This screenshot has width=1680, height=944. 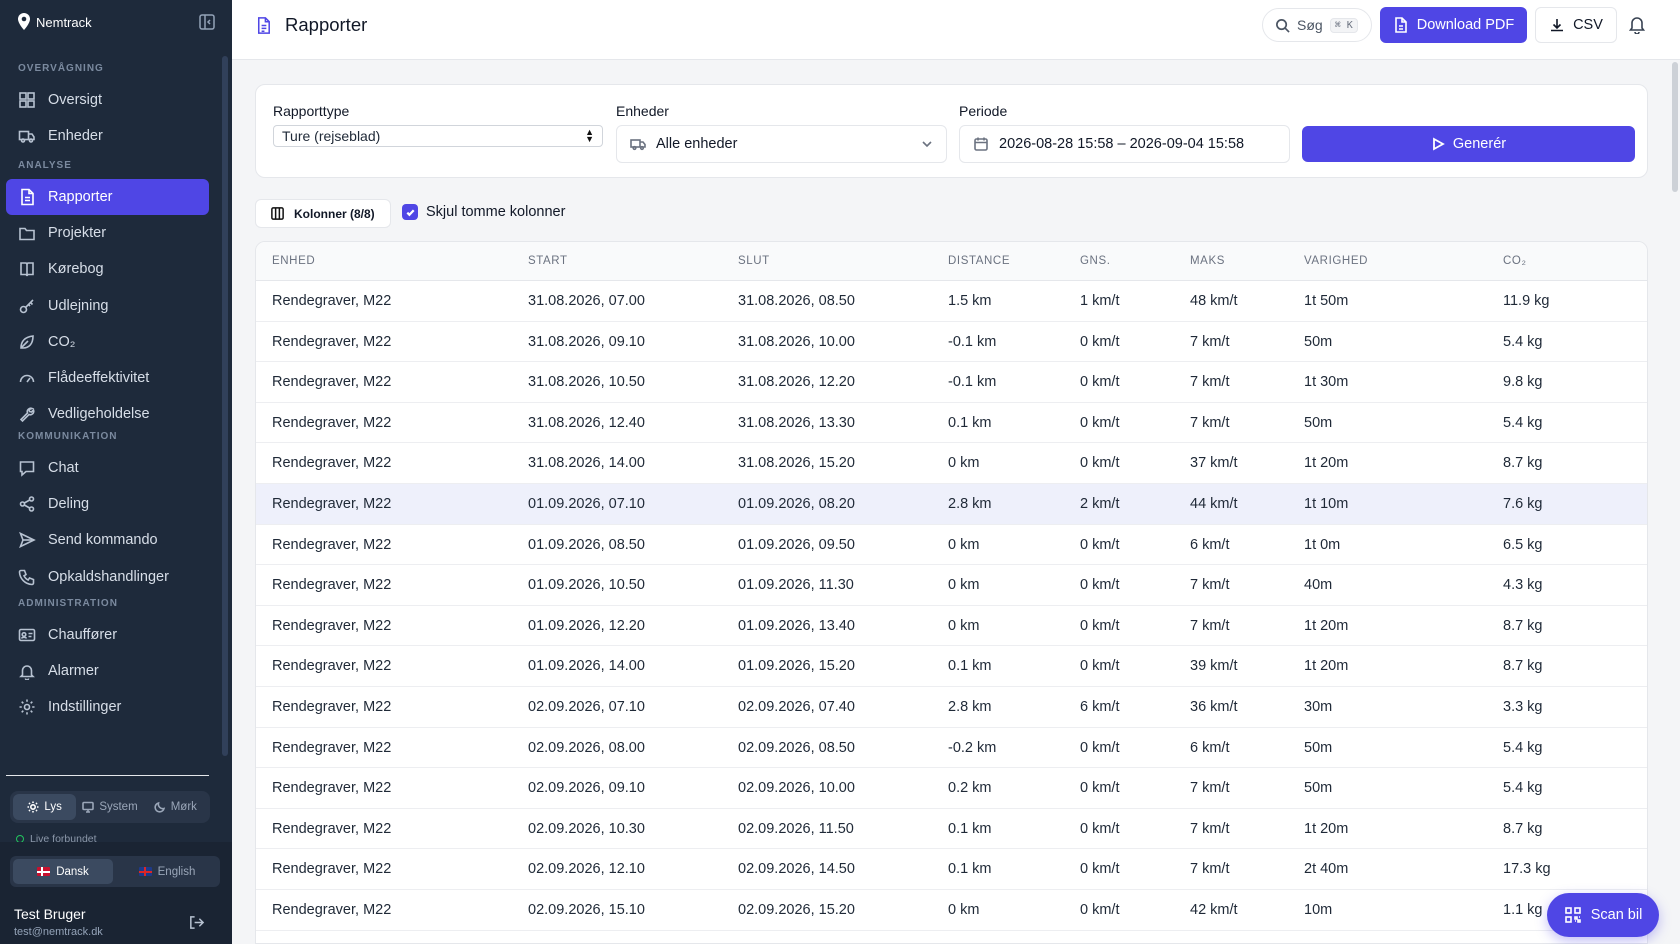 What do you see at coordinates (207, 22) in the screenshot?
I see `sidebar-collapse-icon` at bounding box center [207, 22].